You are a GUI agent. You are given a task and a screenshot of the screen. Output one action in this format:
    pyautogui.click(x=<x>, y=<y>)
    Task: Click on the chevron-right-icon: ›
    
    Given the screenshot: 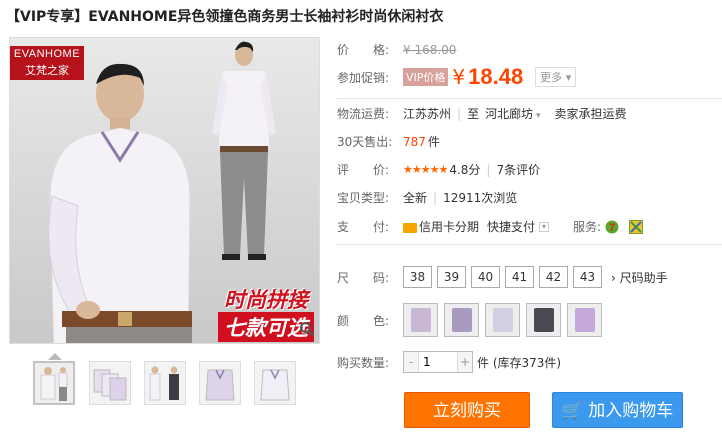 What is the action you would take?
    pyautogui.click(x=613, y=277)
    